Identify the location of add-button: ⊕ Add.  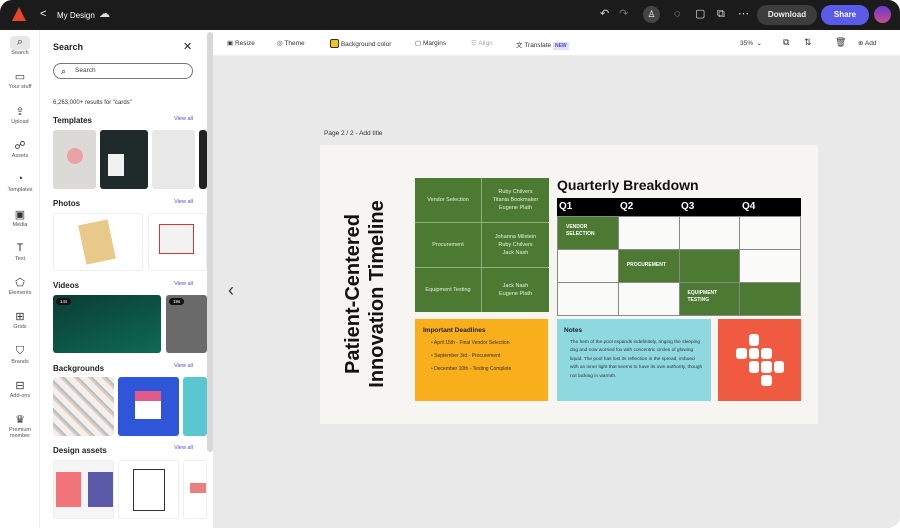
(867, 43).